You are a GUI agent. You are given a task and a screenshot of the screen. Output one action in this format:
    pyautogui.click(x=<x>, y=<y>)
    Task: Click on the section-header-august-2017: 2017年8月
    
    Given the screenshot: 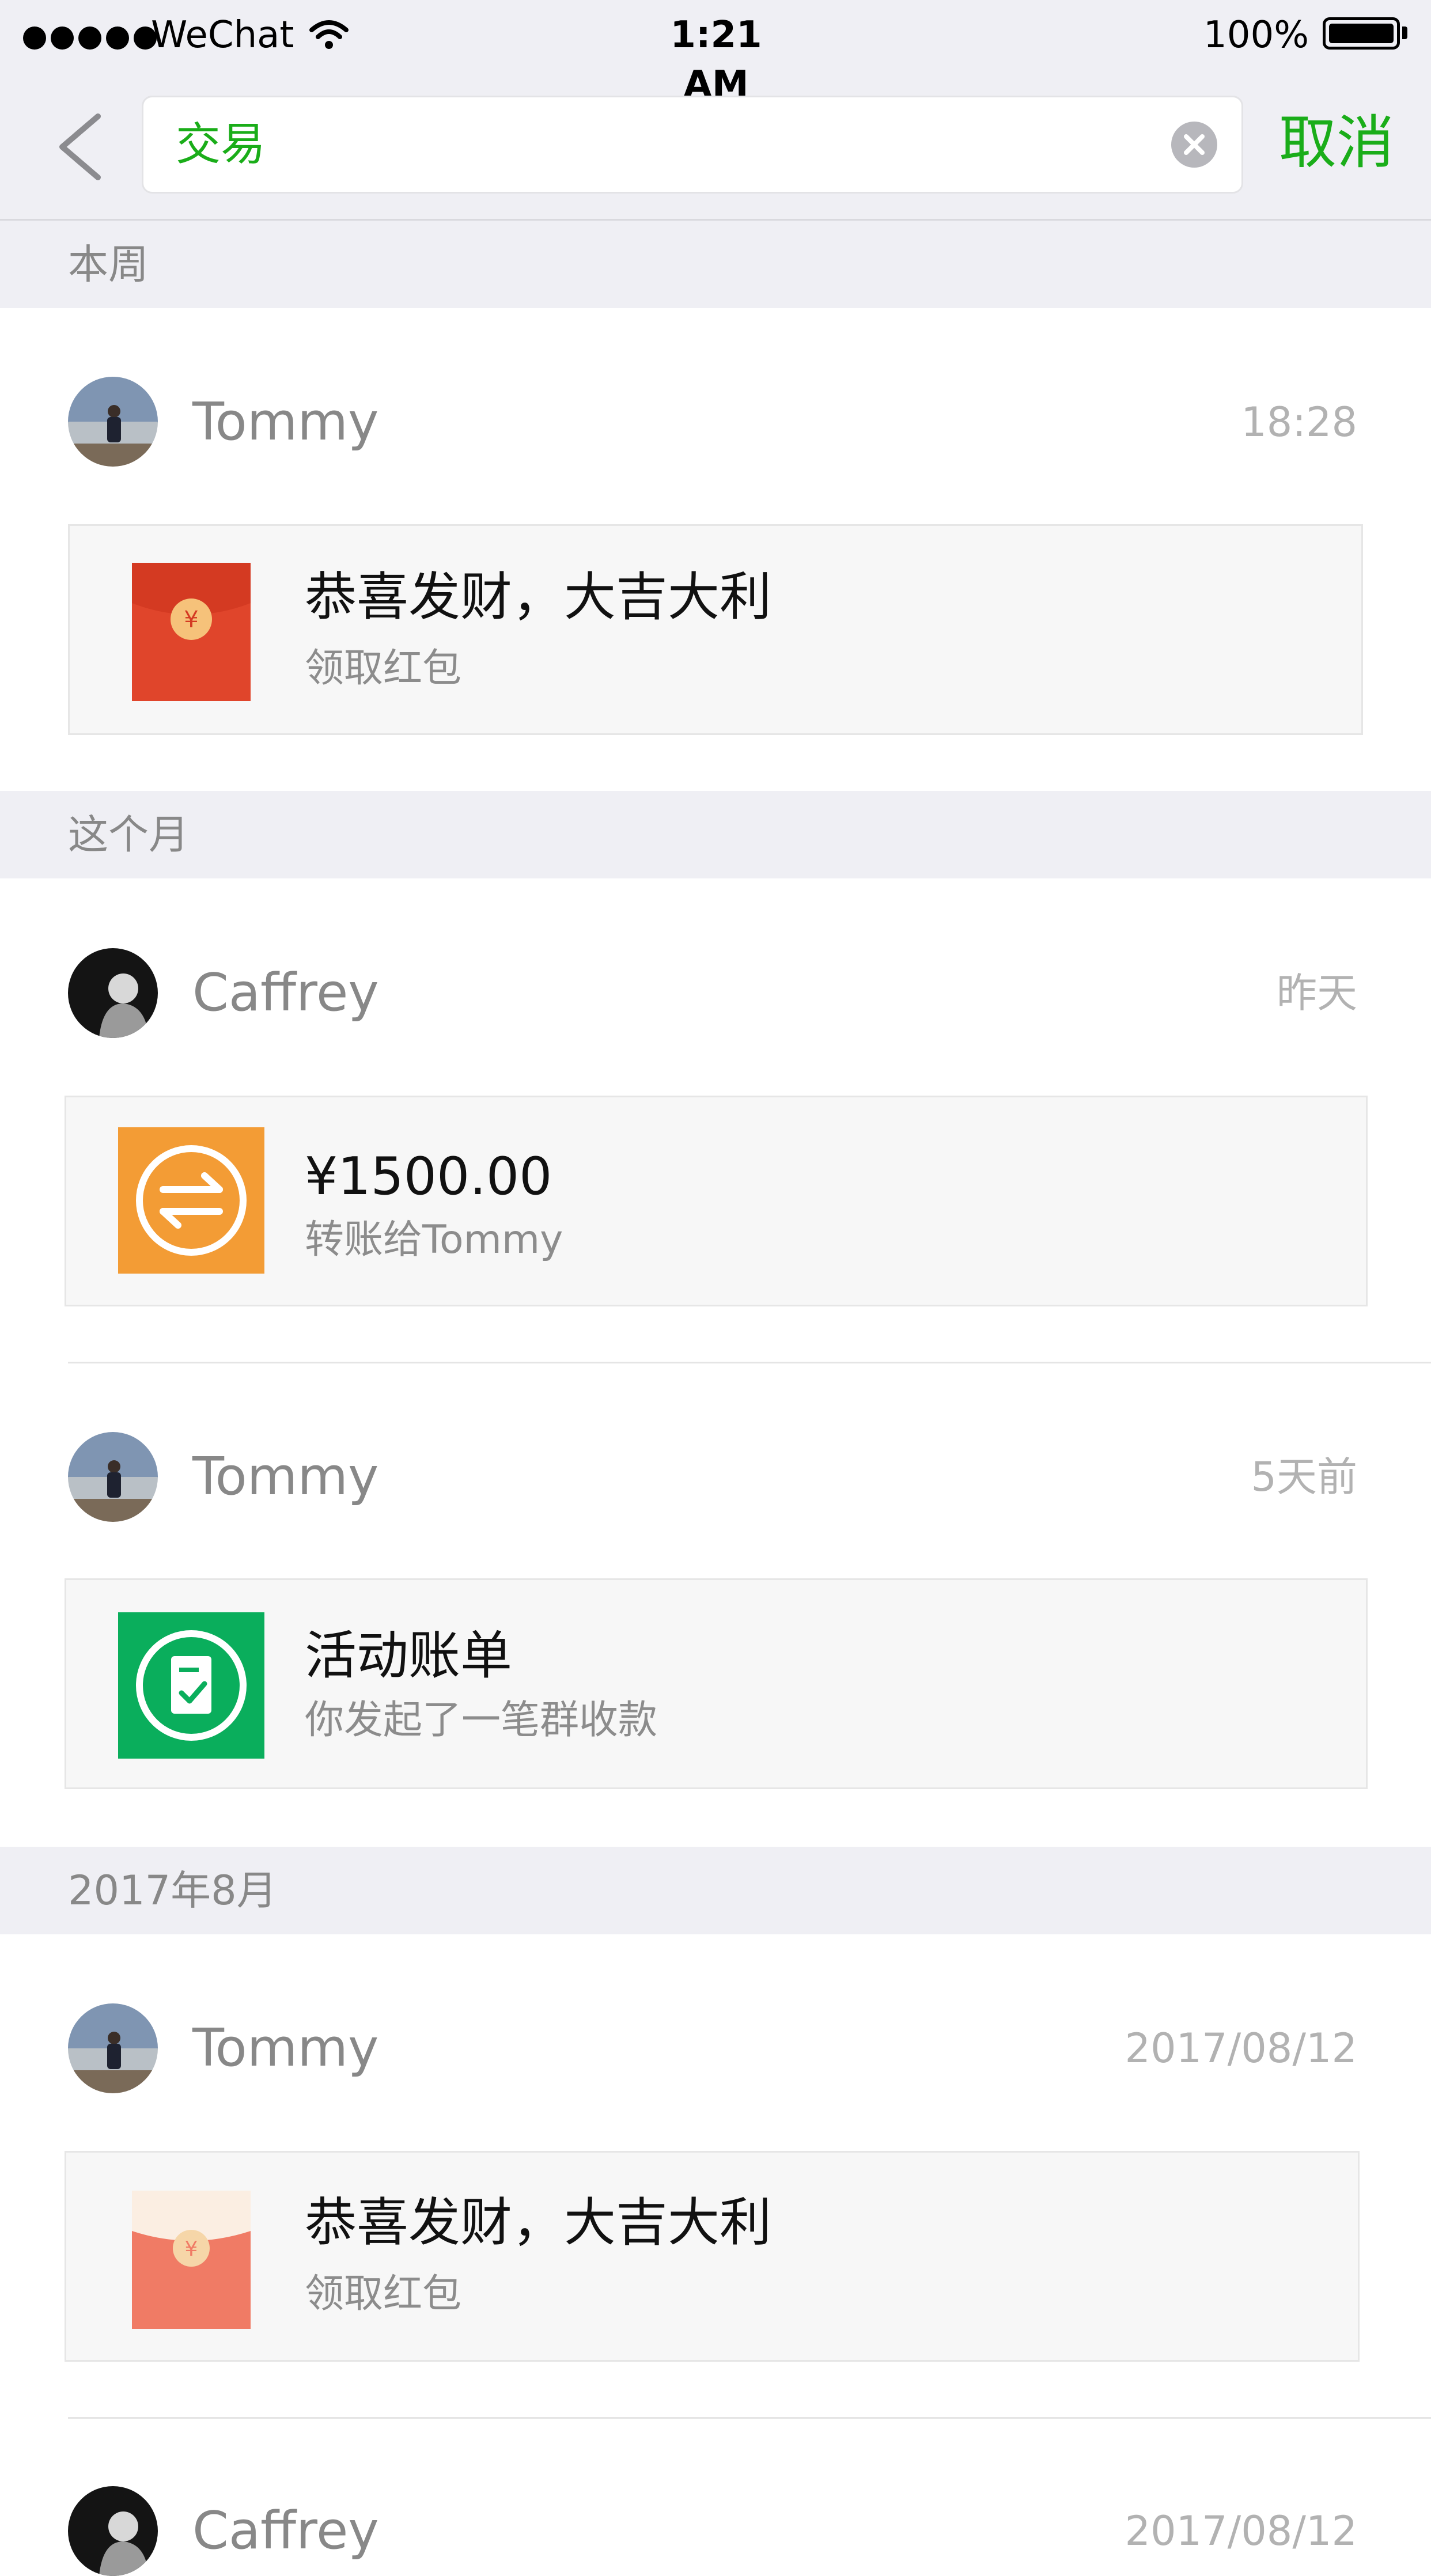 What is the action you would take?
    pyautogui.click(x=715, y=1890)
    